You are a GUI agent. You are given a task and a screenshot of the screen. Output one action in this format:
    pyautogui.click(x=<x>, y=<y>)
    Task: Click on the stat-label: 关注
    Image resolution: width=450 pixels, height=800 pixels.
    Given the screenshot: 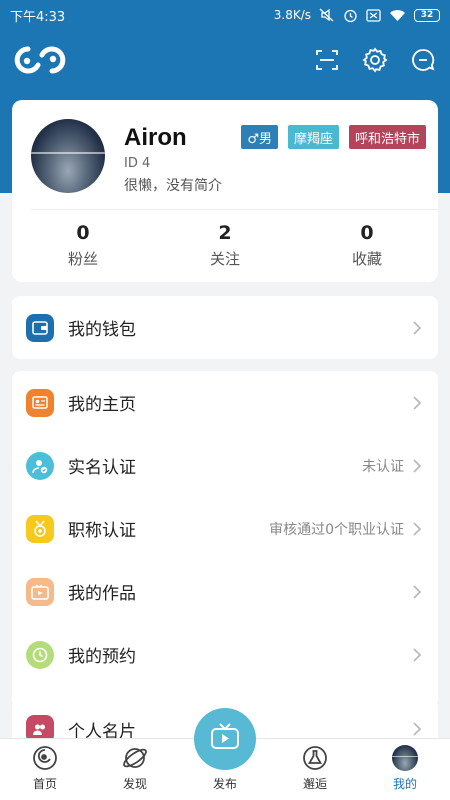 What is the action you would take?
    pyautogui.click(x=224, y=259)
    